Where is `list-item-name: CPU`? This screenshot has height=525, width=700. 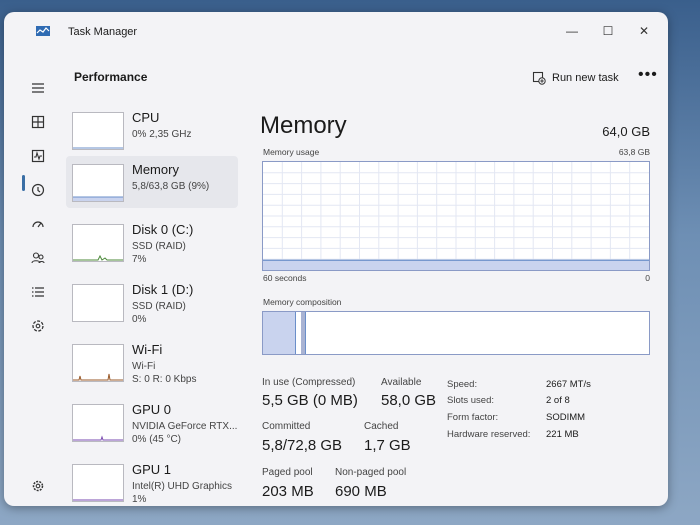 list-item-name: CPU is located at coordinates (146, 117).